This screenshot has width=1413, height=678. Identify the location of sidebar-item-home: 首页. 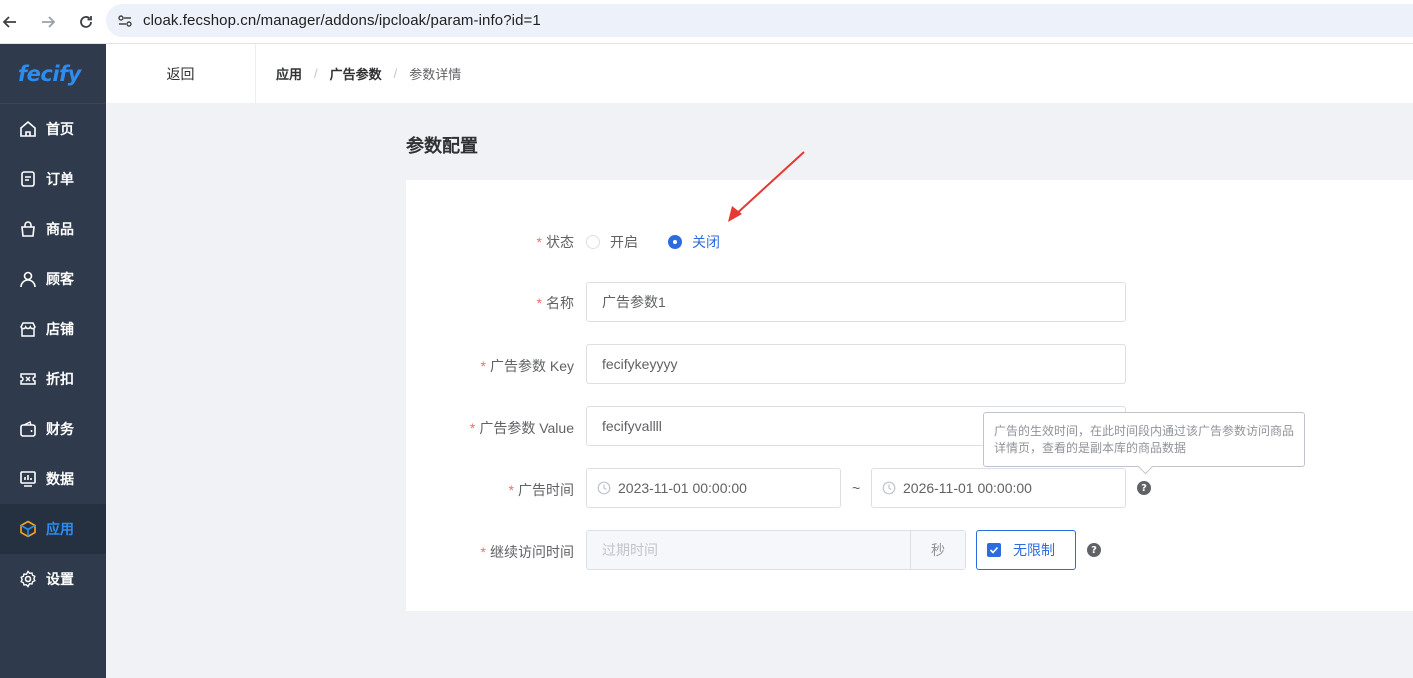
(53, 129).